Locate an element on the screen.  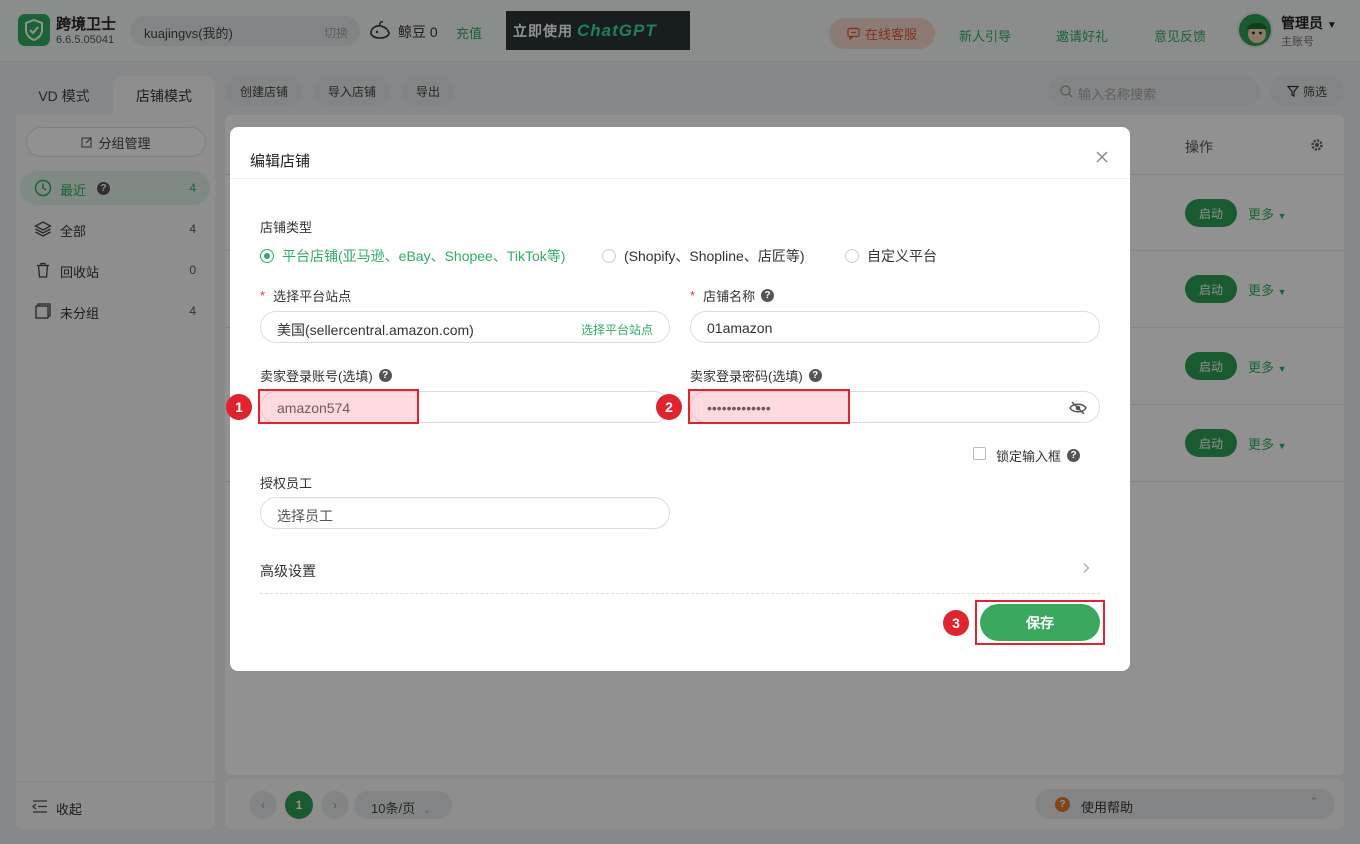
radio-independent-store: (Shopify、Shopline、店匠等) is located at coordinates (703, 256).